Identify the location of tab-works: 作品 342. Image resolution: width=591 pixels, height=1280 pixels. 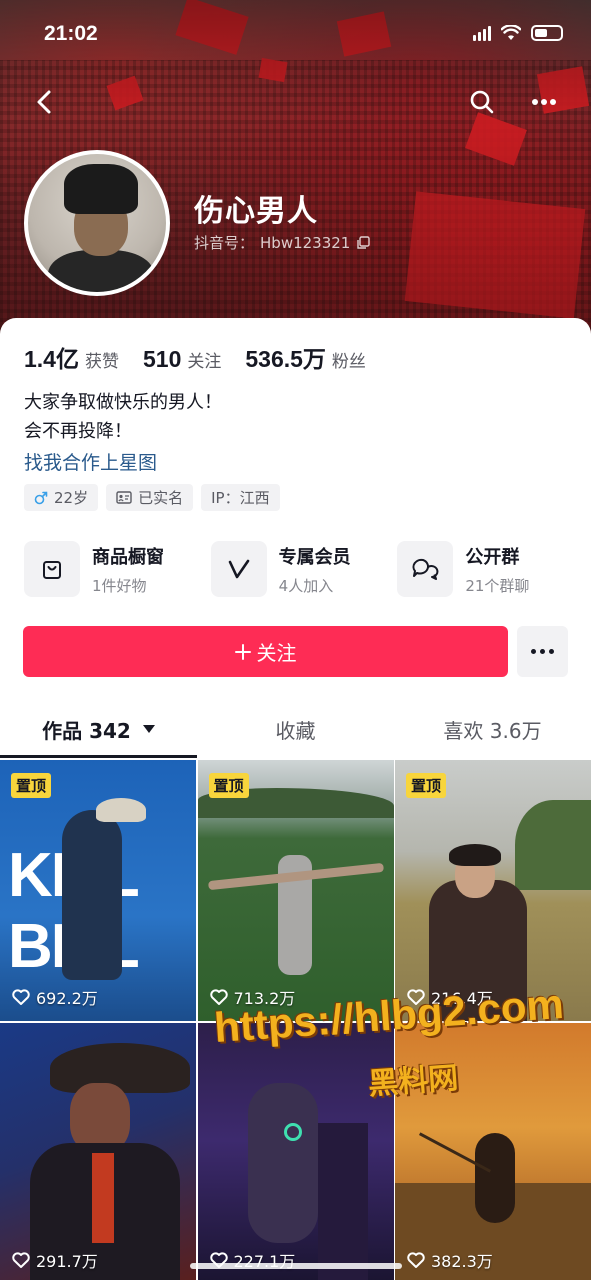
(98, 729).